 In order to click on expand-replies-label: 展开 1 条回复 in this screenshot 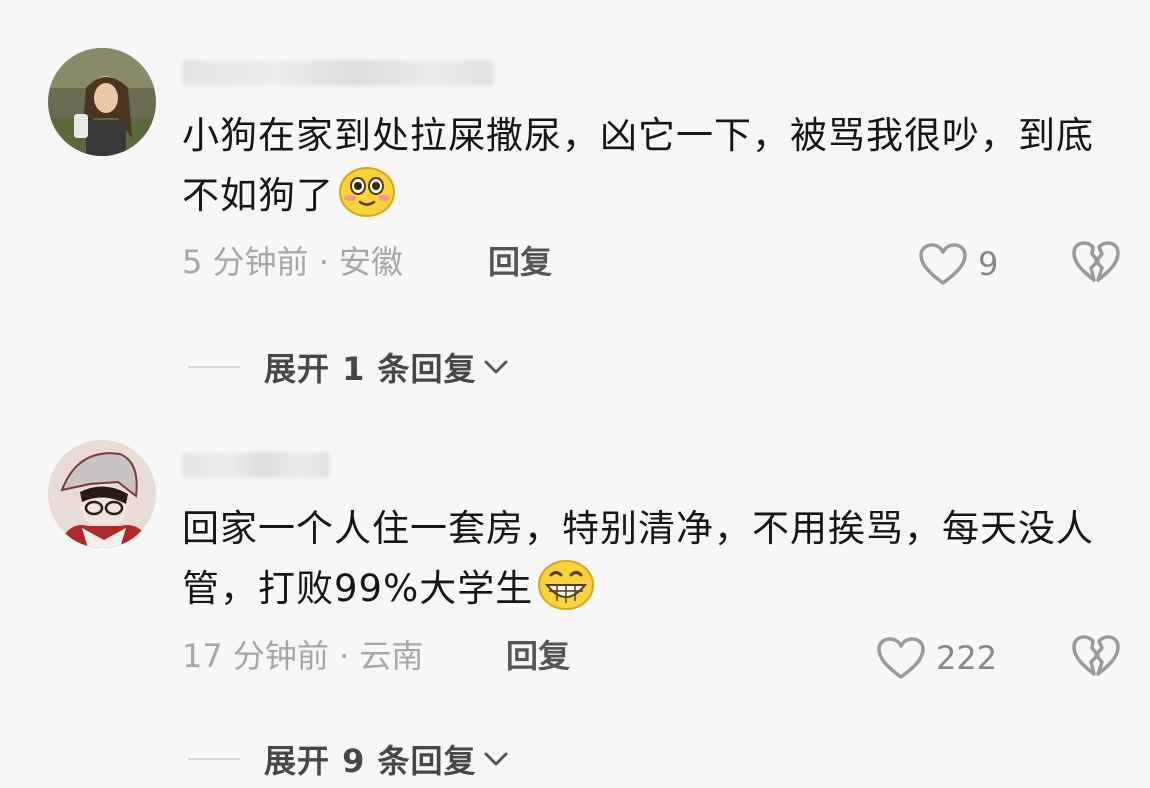, I will do `click(370, 369)`.